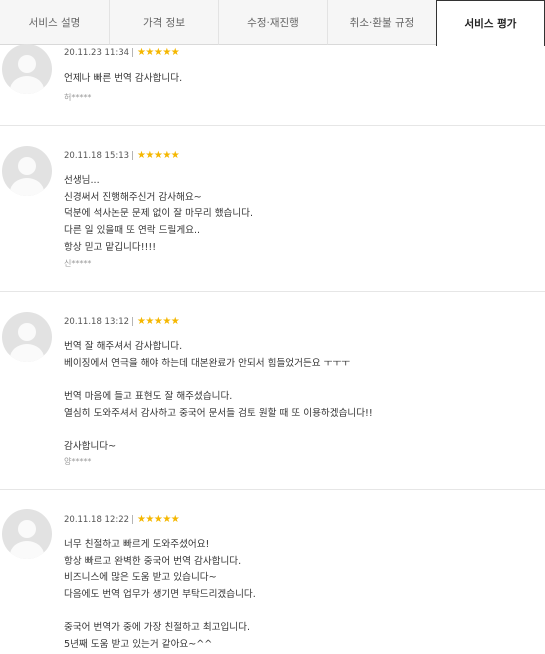  Describe the element at coordinates (164, 22) in the screenshot. I see `tab-price-info: 가격 정보` at that location.